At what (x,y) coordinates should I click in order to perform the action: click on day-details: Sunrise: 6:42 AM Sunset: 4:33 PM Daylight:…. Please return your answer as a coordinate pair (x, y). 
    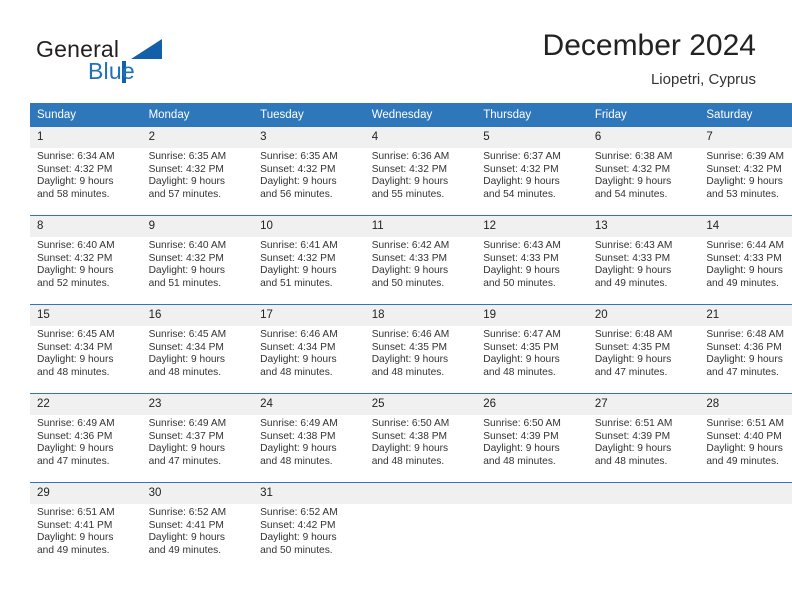
    Looking at the image, I should click on (421, 263).